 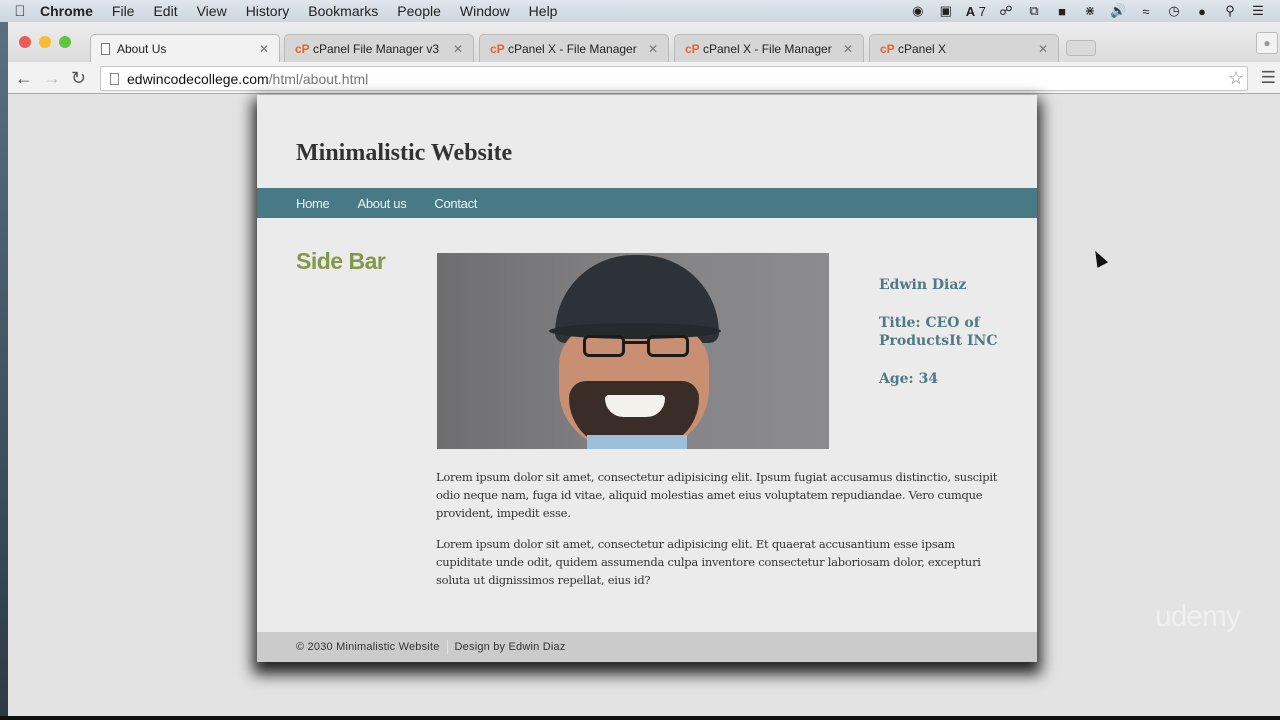 I want to click on tab-cpanel-x-file-manager: cP cPanel X - File Manager ✕, so click(x=574, y=48).